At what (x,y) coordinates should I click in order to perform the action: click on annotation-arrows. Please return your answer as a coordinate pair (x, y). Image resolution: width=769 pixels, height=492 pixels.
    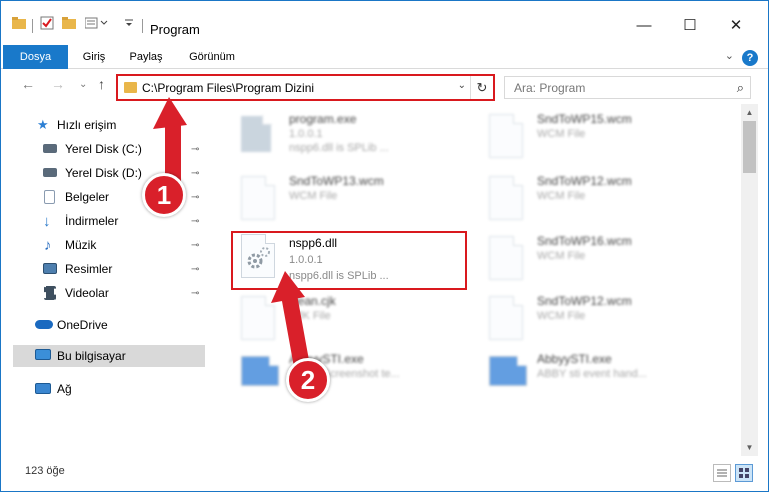
    Looking at the image, I should click on (231, 233).